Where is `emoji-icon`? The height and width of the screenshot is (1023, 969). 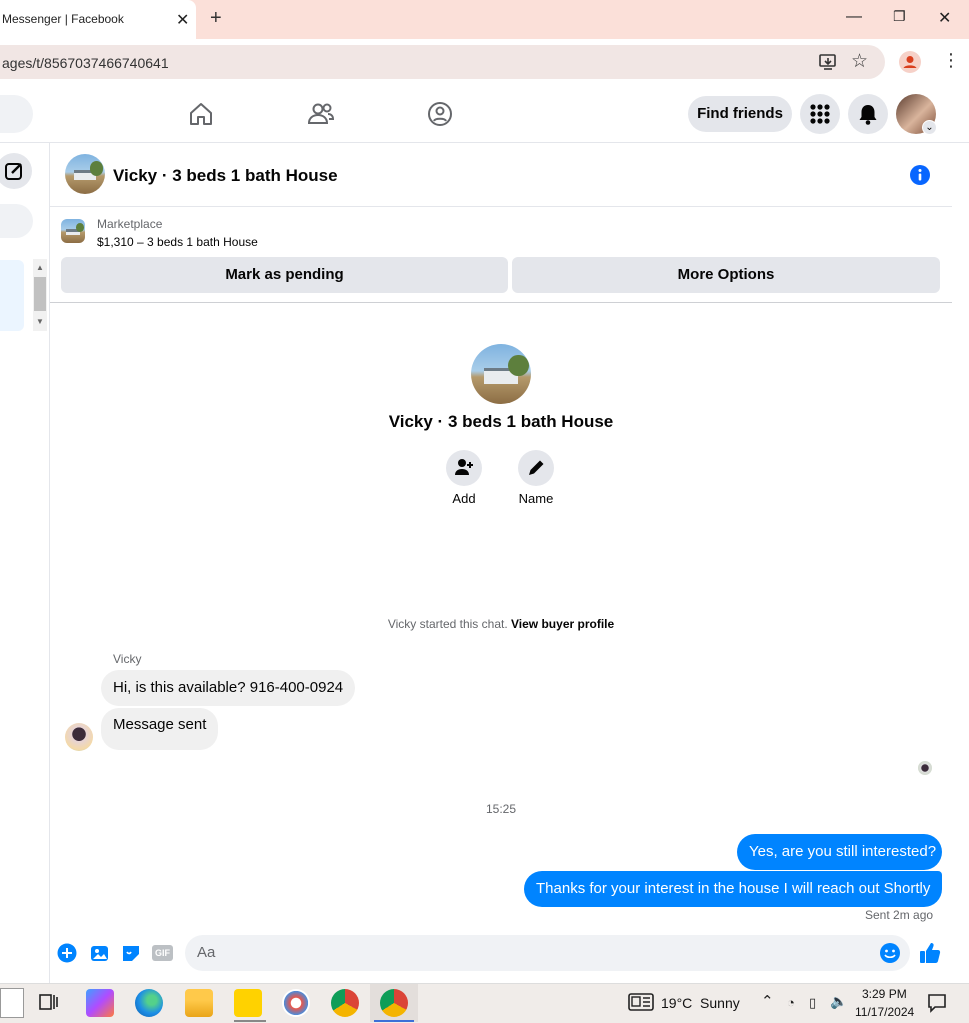 emoji-icon is located at coordinates (890, 953).